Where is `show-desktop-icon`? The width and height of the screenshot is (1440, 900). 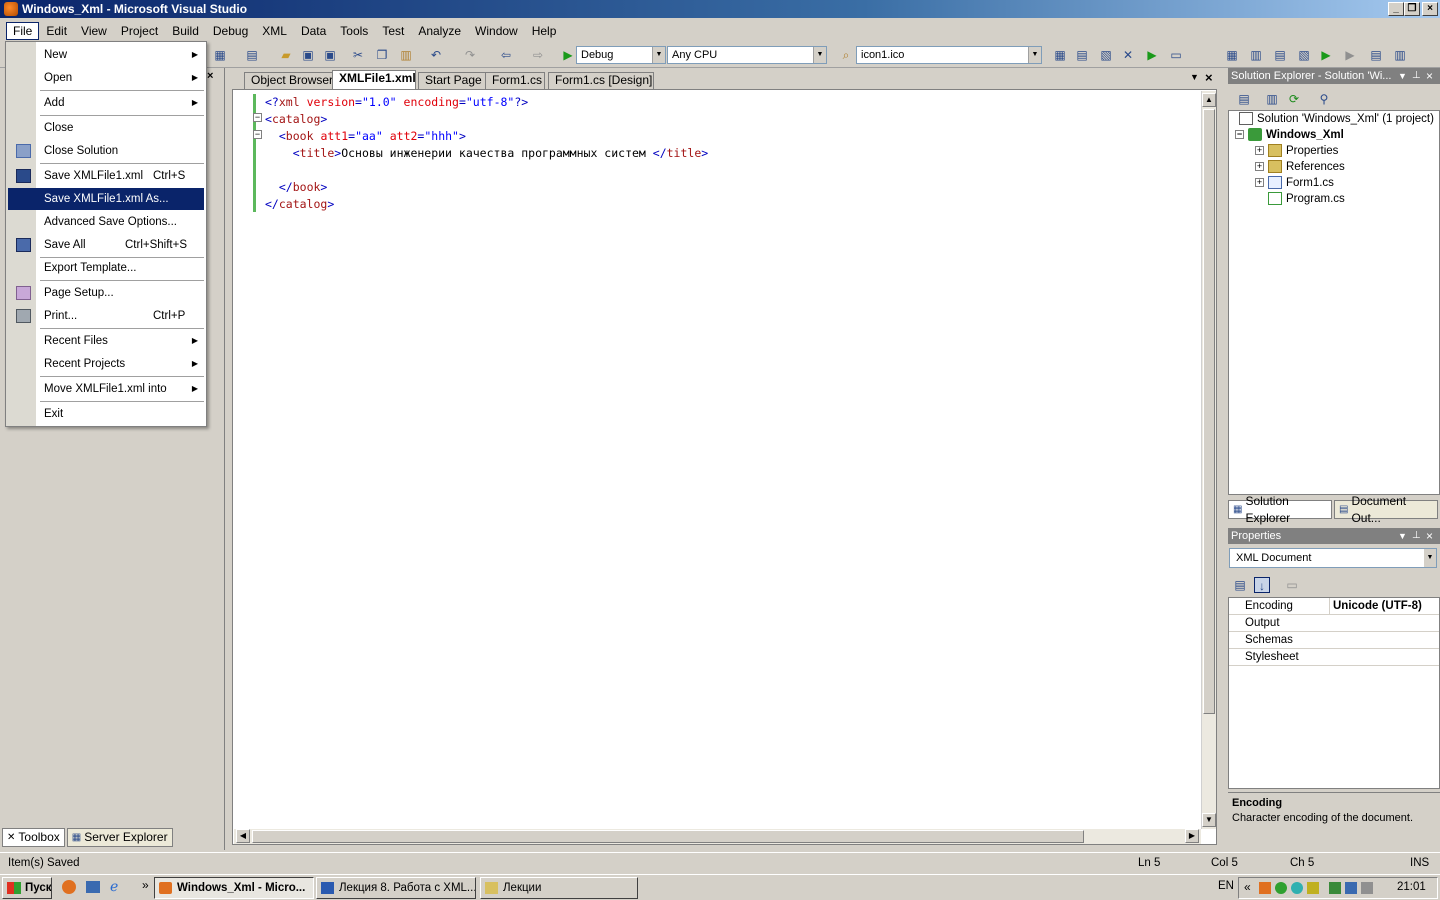 show-desktop-icon is located at coordinates (93, 887).